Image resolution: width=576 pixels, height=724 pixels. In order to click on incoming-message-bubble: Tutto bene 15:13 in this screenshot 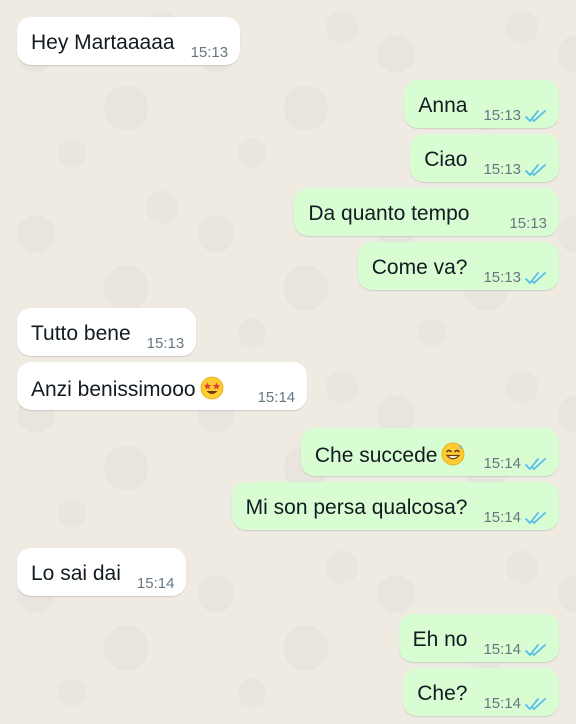, I will do `click(107, 332)`.